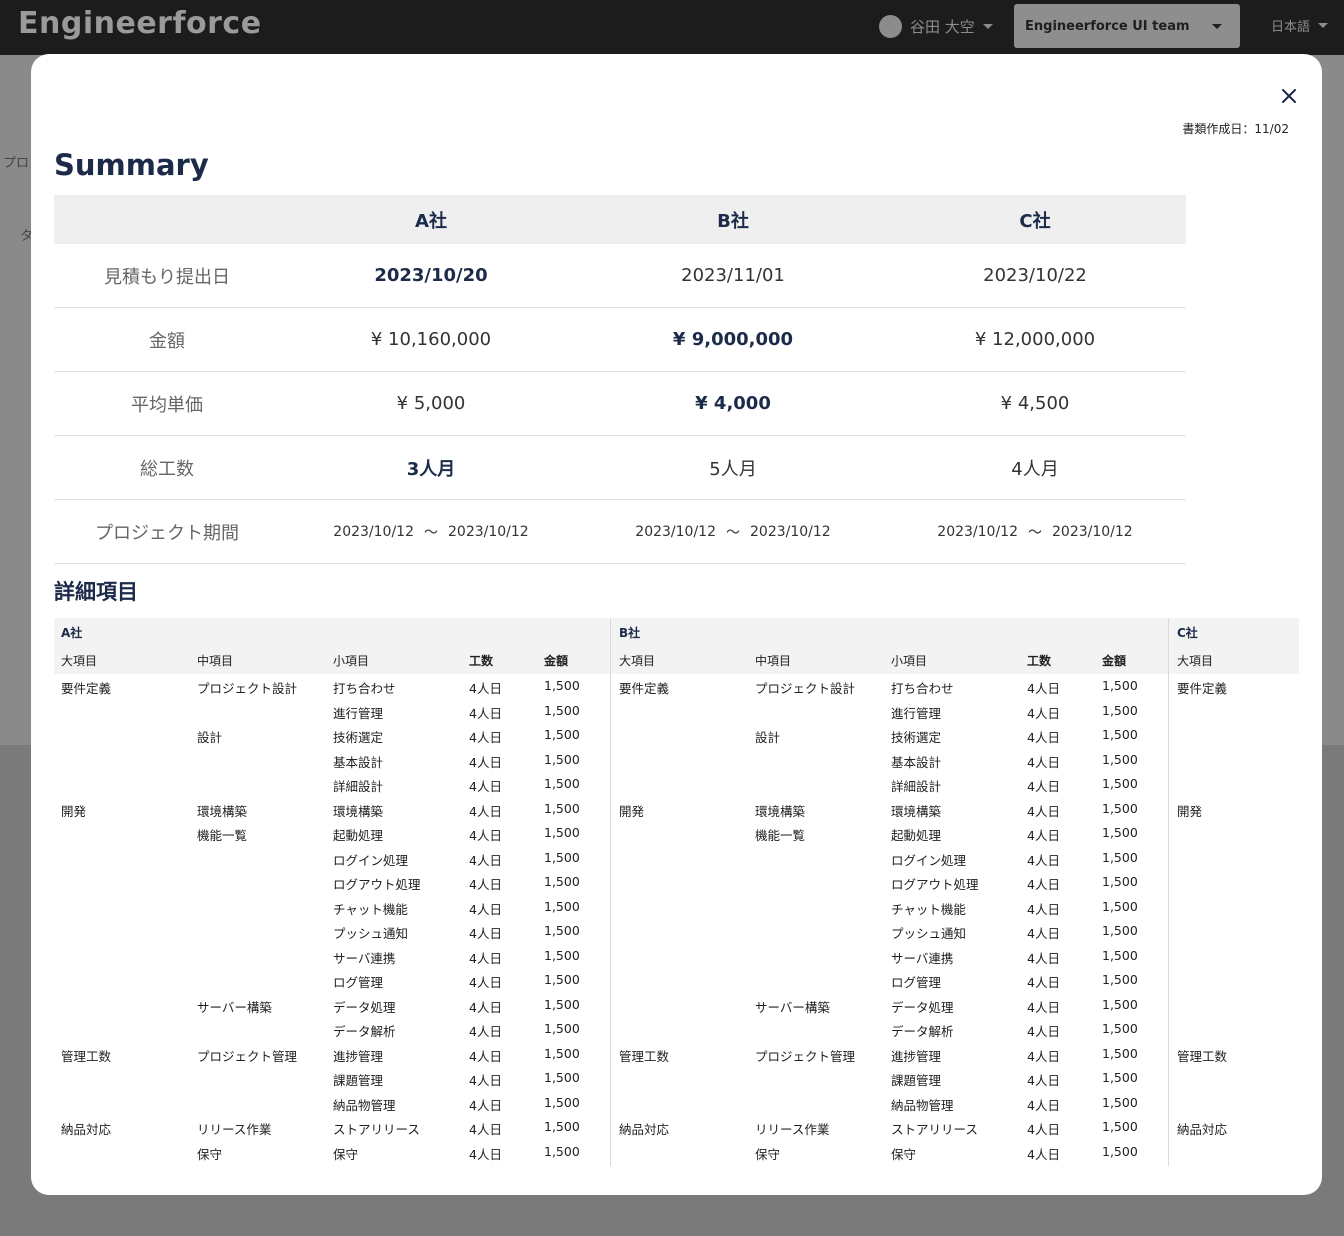 This screenshot has width=1344, height=1236. Describe the element at coordinates (780, 835) in the screenshot. I see `detail-cell: 機能一覧` at that location.